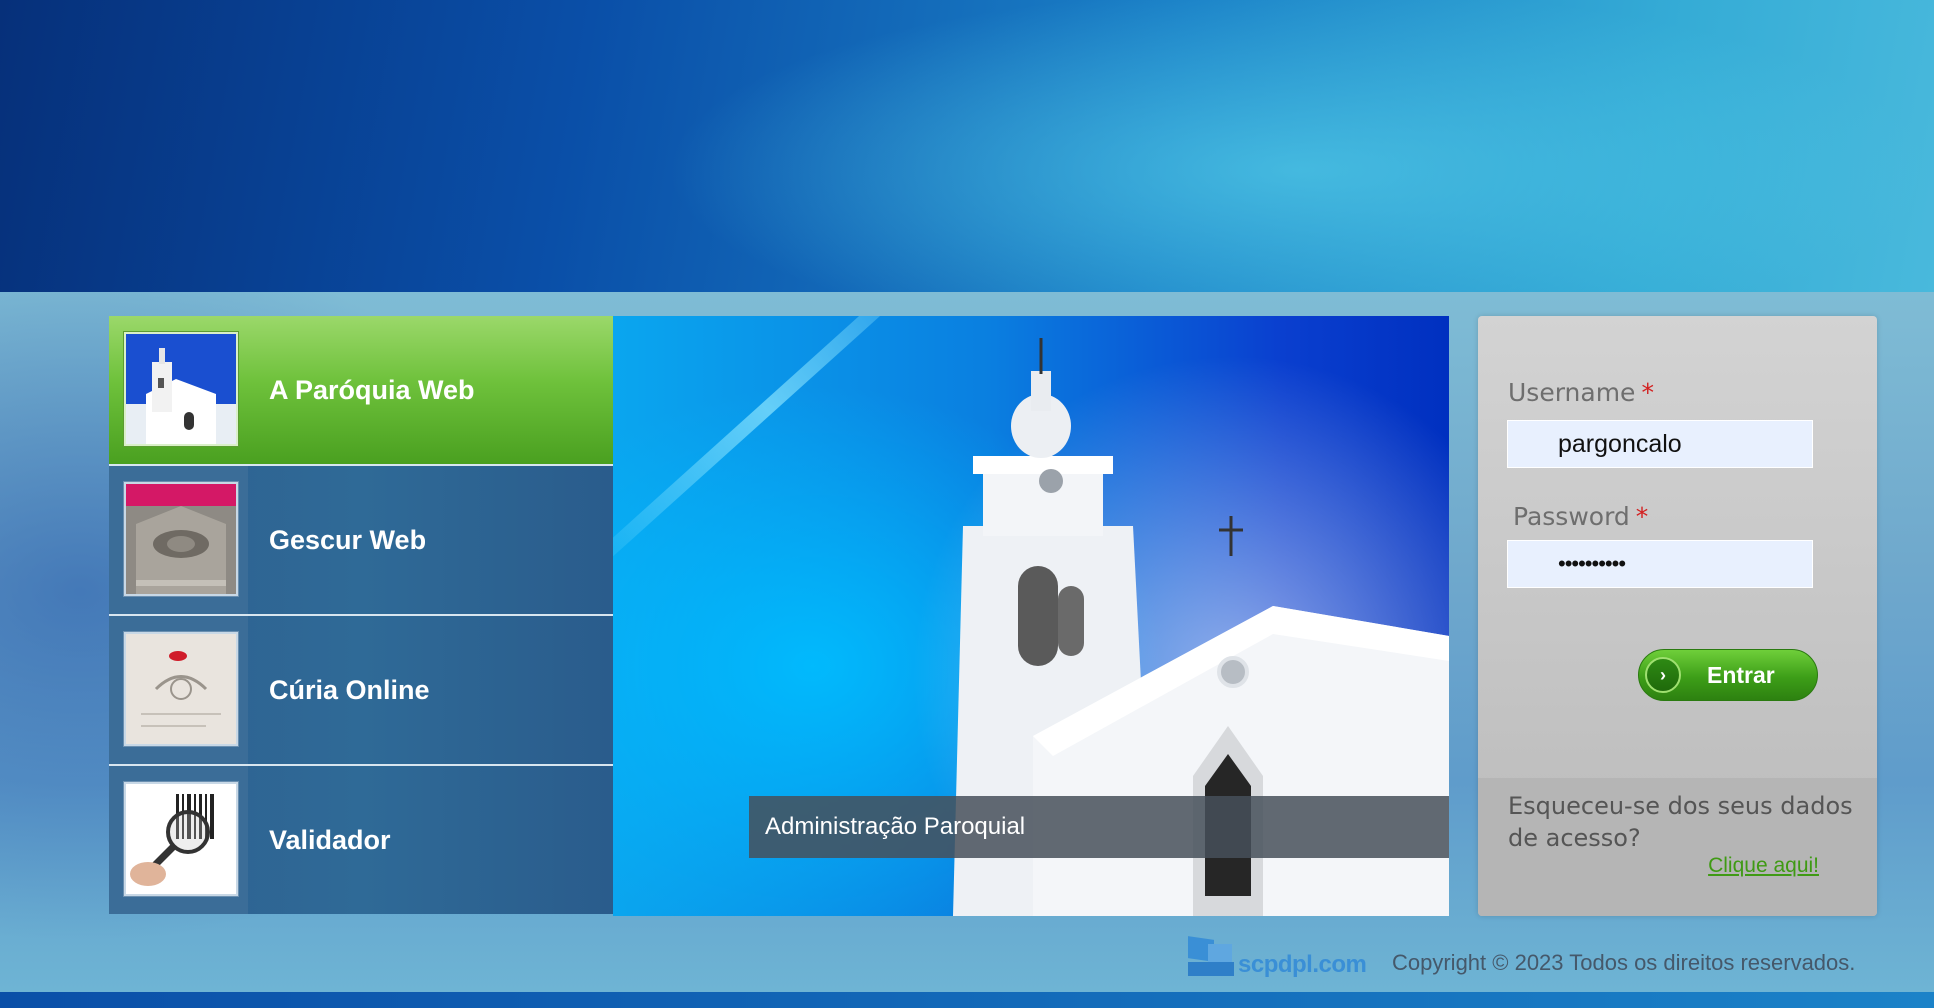 The width and height of the screenshot is (1934, 1008). I want to click on nav-item-validador: Validador, so click(361, 840).